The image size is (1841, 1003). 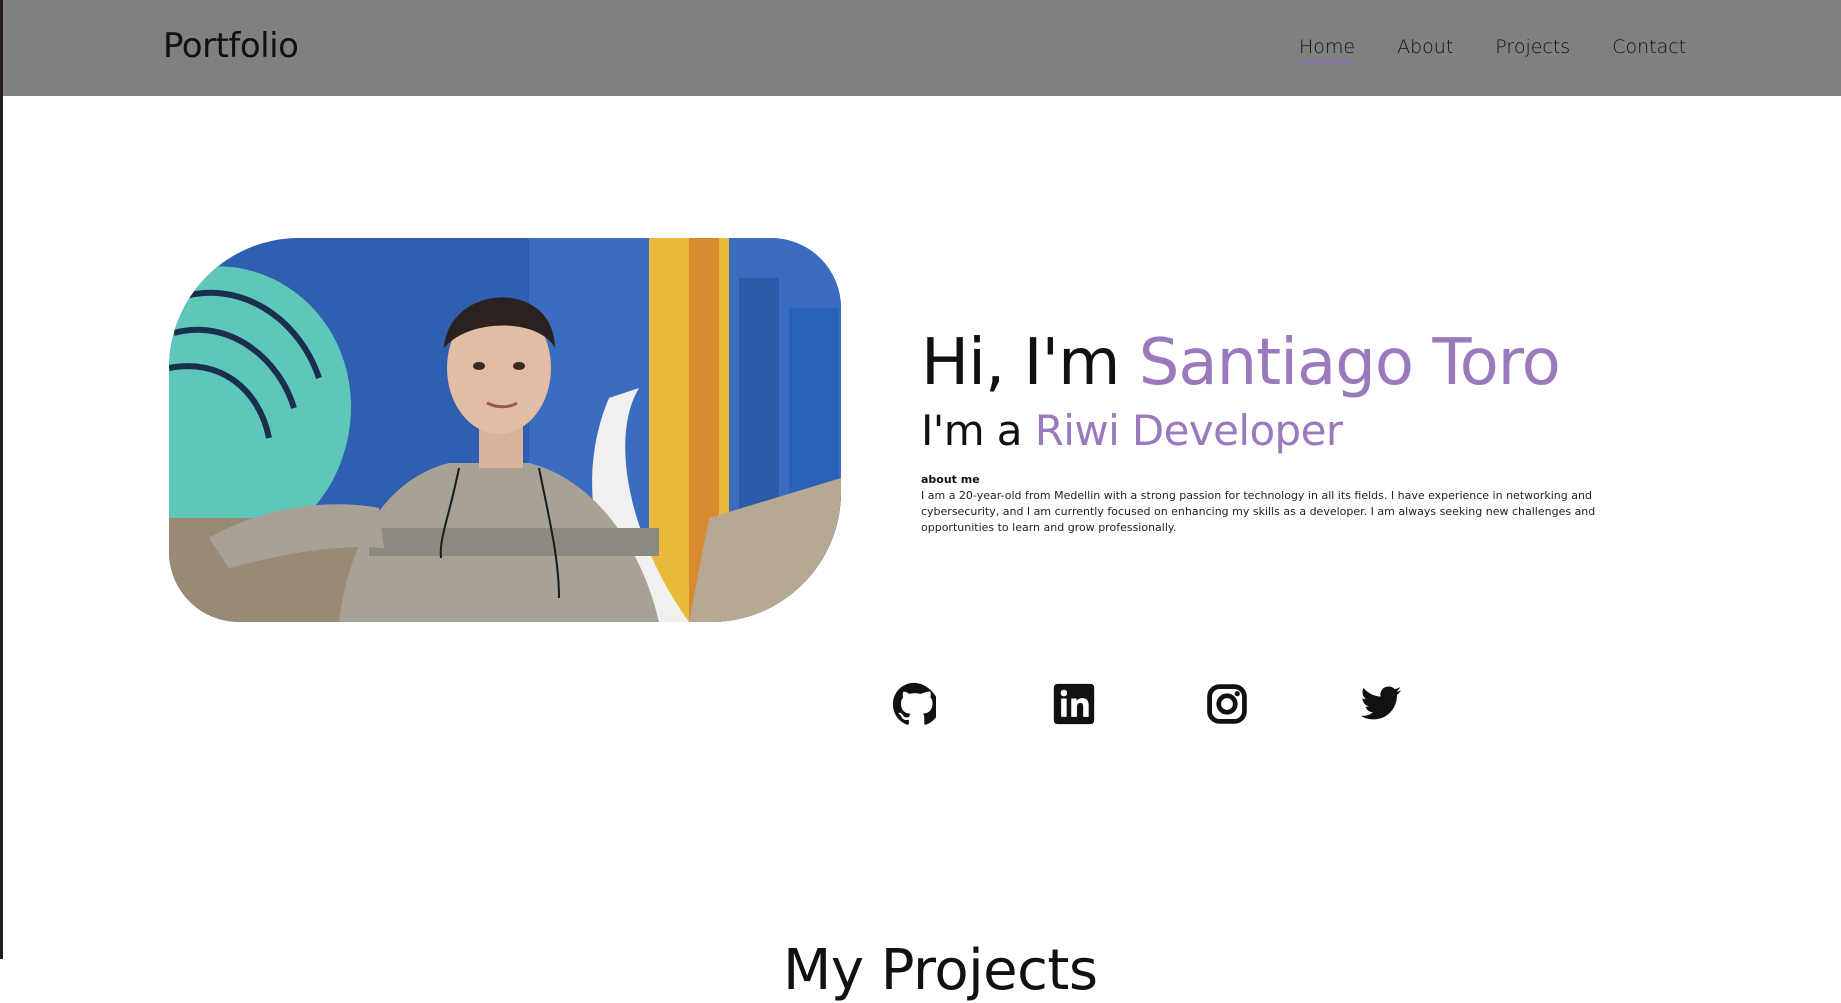 I want to click on nav-links: Home About Projects Contact, so click(x=1492, y=49).